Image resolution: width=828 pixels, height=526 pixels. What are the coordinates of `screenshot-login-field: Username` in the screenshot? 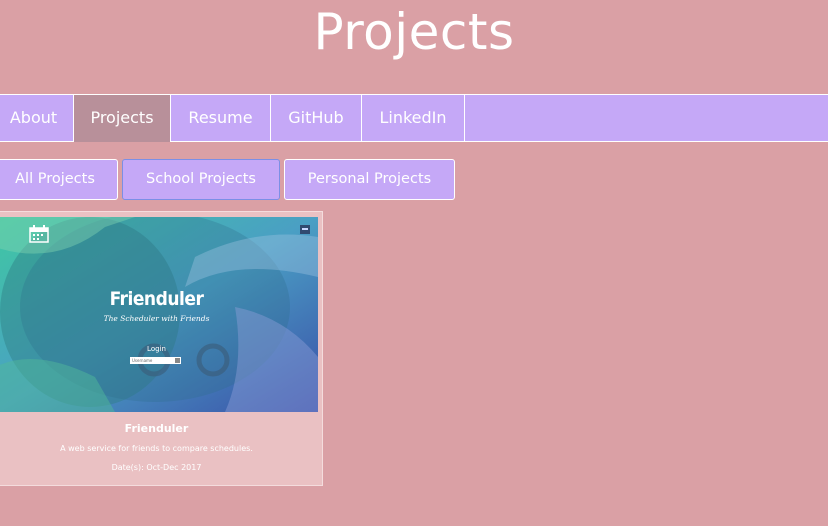 It's located at (155, 360).